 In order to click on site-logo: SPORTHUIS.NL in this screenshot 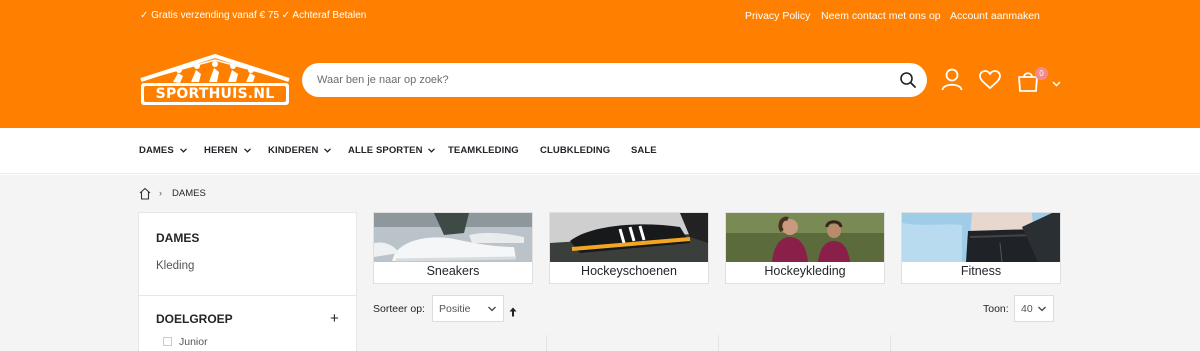, I will do `click(215, 80)`.